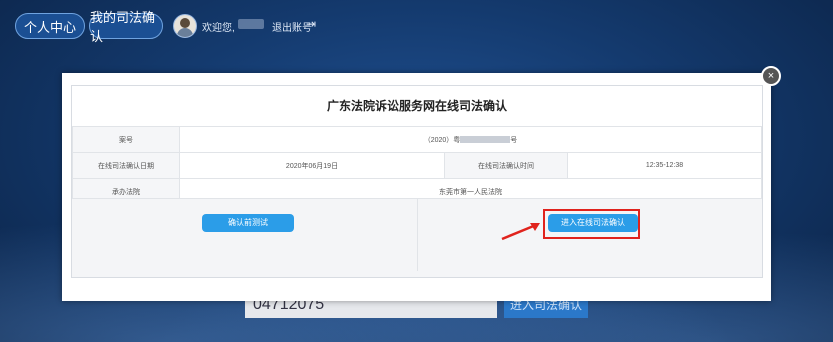 The width and height of the screenshot is (833, 342). I want to click on confirm-time-label: 在线司法确认时间, so click(506, 165).